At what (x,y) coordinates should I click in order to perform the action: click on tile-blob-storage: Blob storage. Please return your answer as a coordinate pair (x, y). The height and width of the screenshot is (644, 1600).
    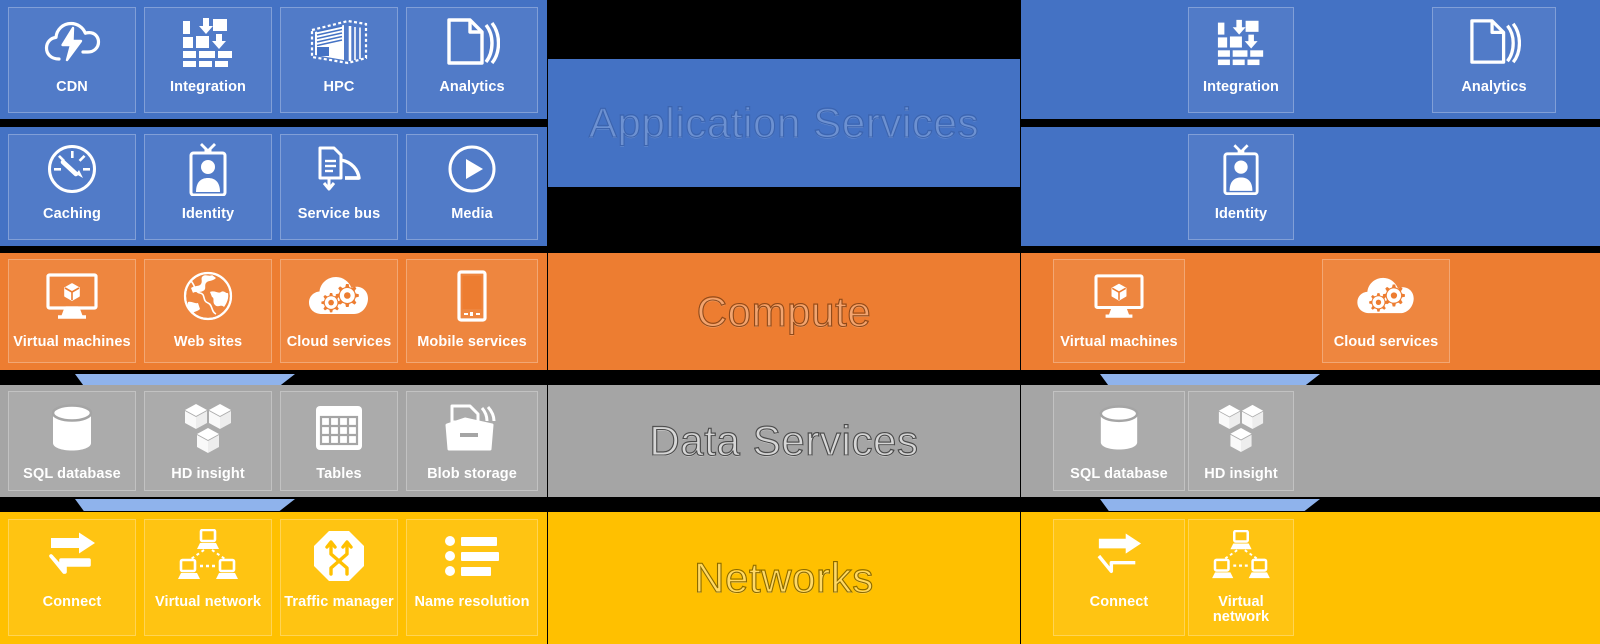
    Looking at the image, I should click on (472, 441).